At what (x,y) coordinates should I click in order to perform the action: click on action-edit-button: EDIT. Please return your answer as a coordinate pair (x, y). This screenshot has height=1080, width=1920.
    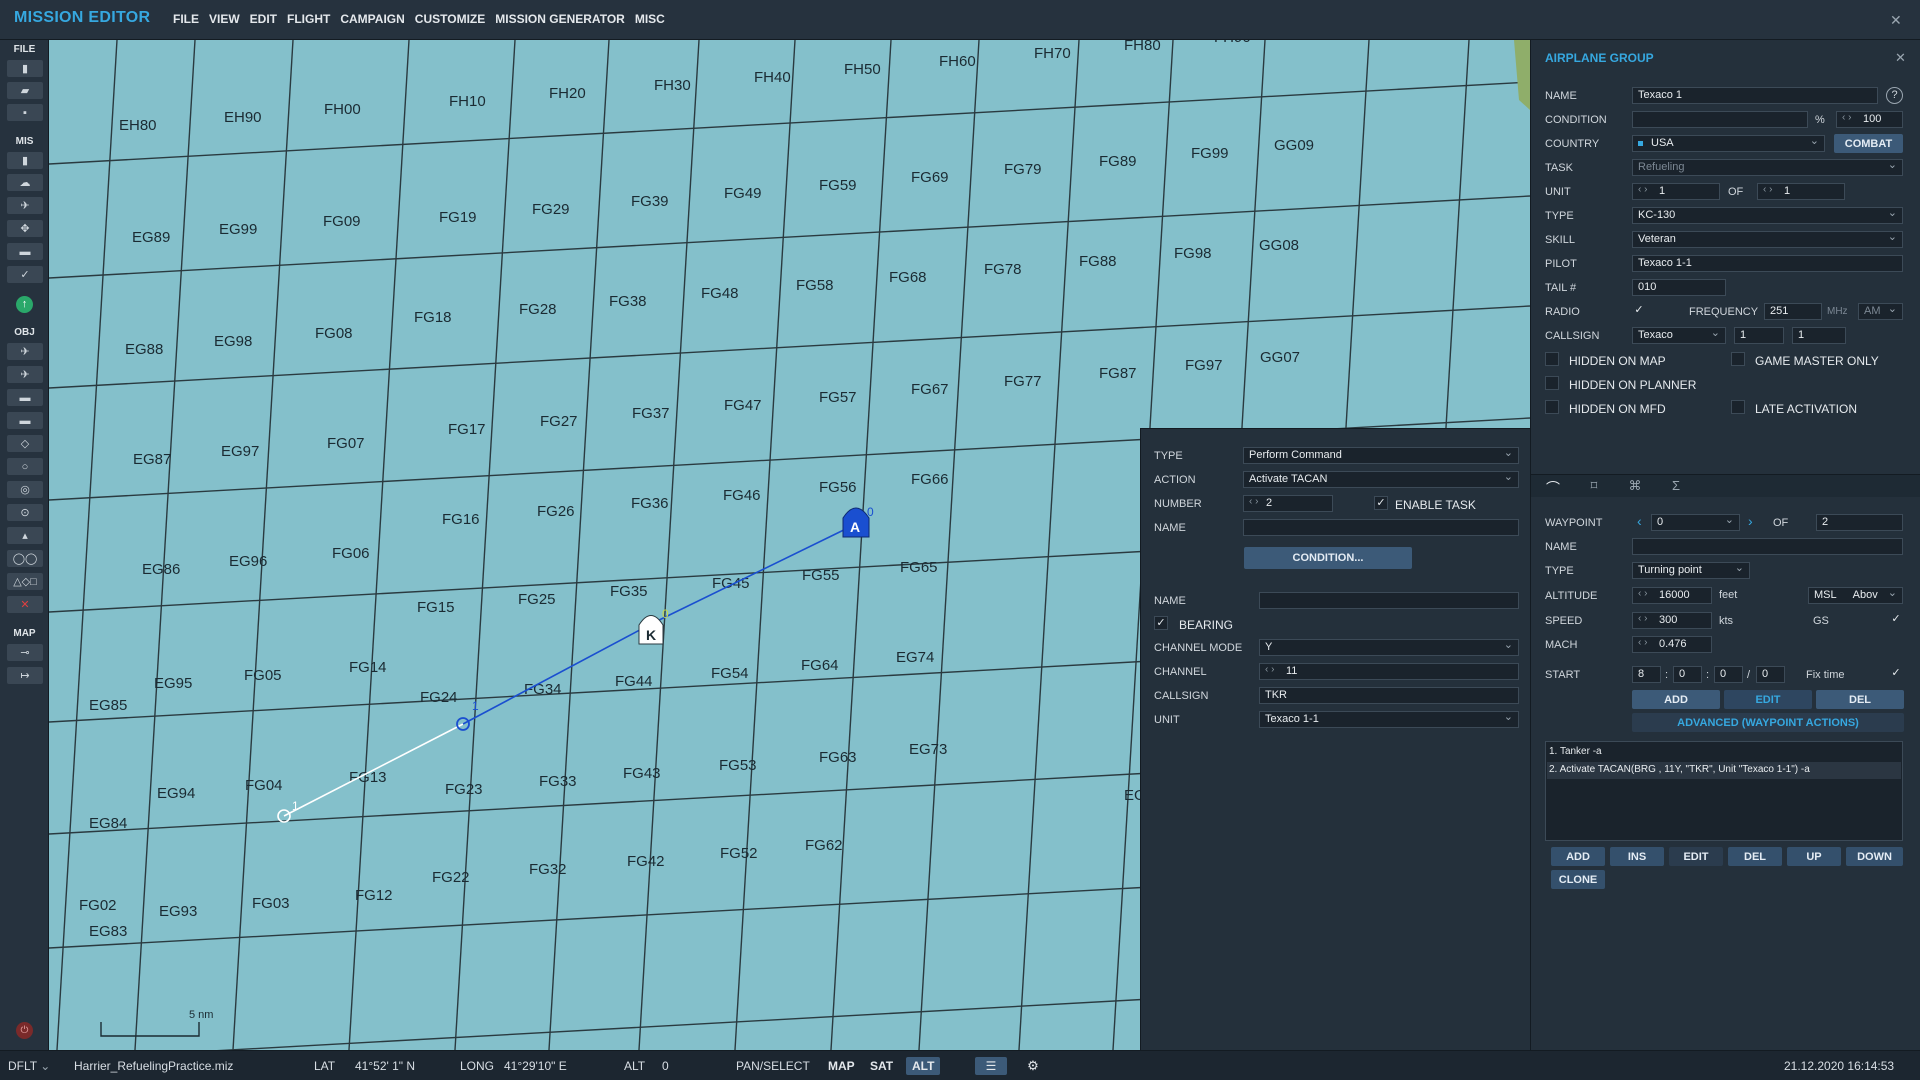
    Looking at the image, I should click on (1696, 856).